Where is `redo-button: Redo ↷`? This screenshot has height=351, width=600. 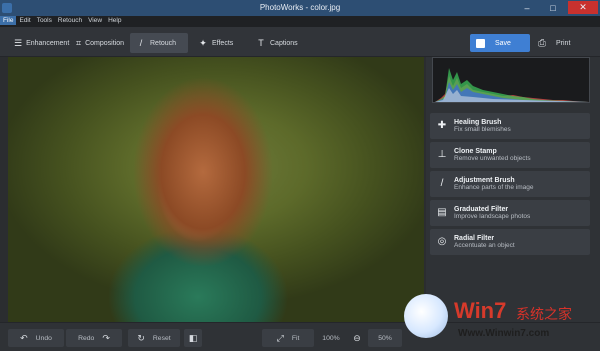 redo-button: Redo ↷ is located at coordinates (94, 338).